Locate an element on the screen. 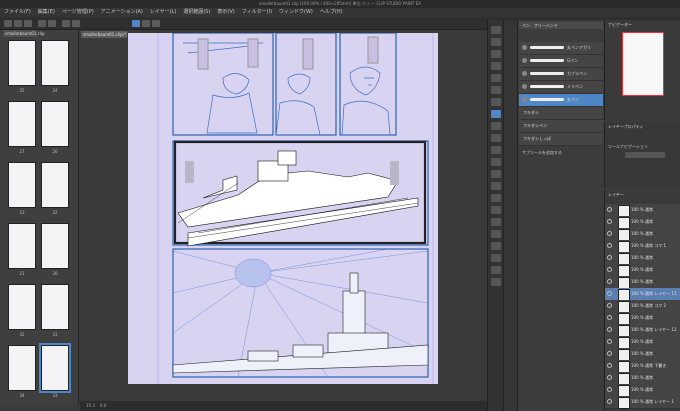  layer-row: 100 % 通常 レイヤー 1 is located at coordinates (642, 402).